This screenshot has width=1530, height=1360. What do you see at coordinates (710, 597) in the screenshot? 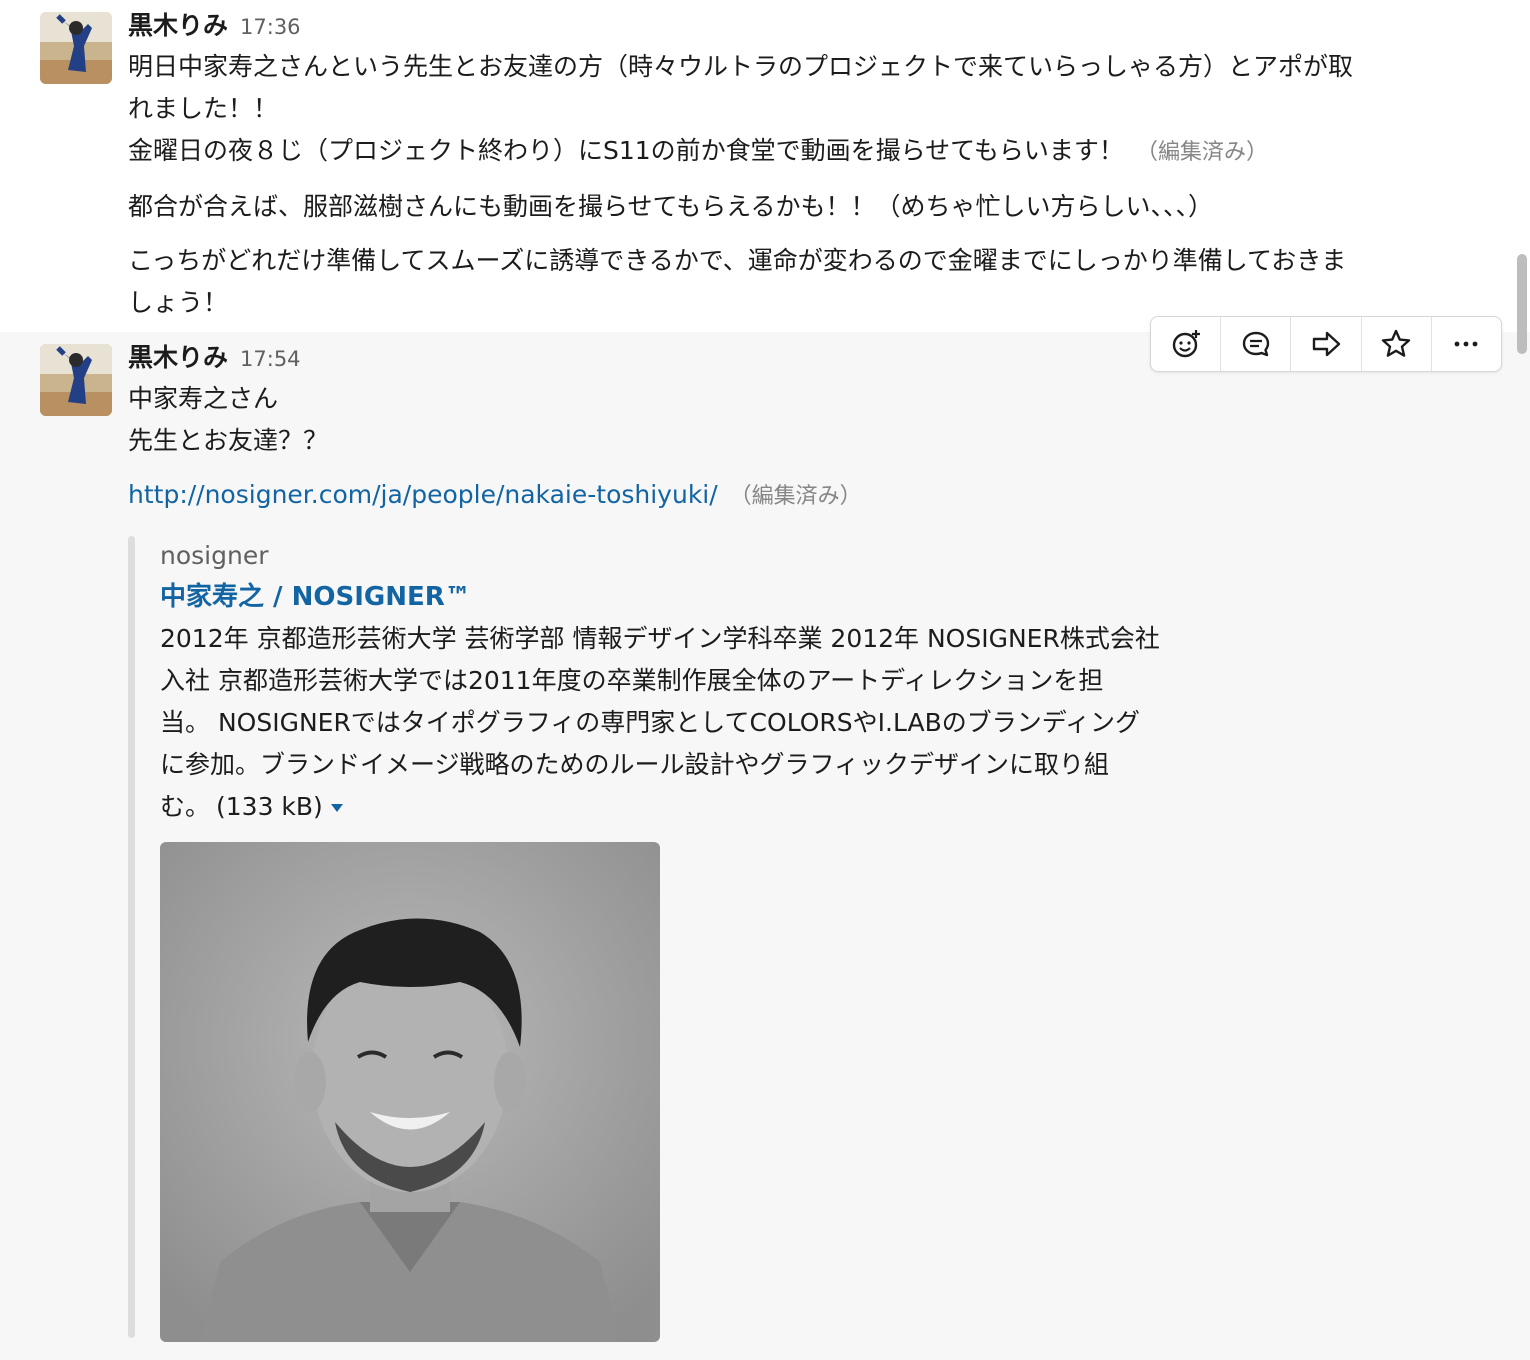
I see `attachment-title-link: 中家寿之 / NOSIGNER™` at bounding box center [710, 597].